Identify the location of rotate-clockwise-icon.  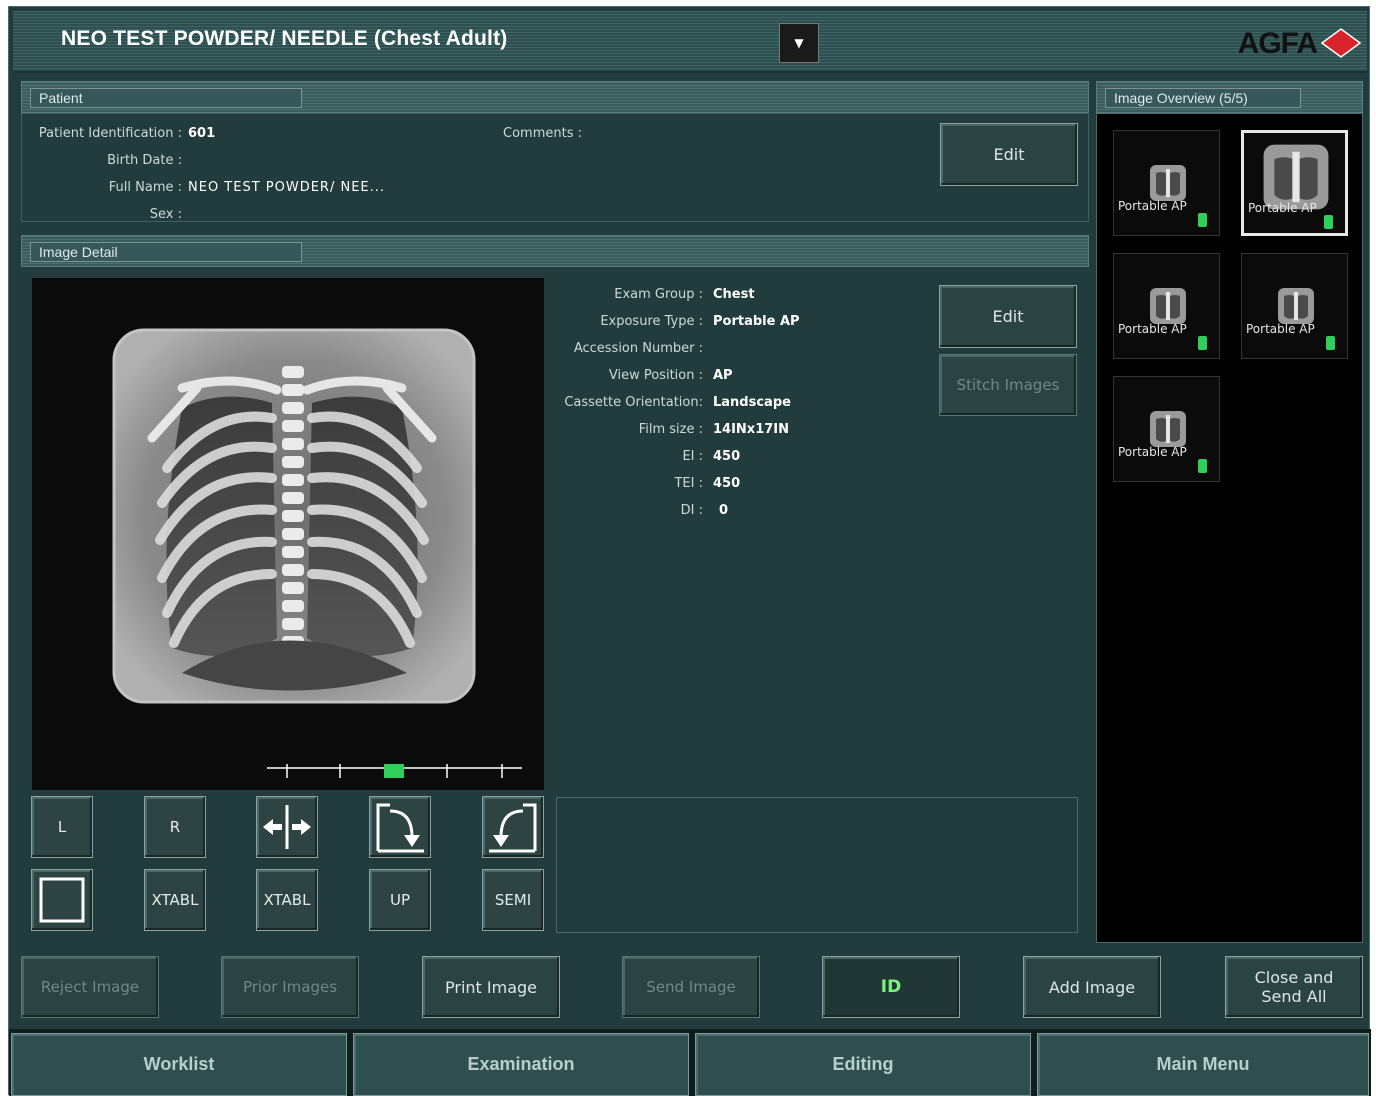
(400, 828).